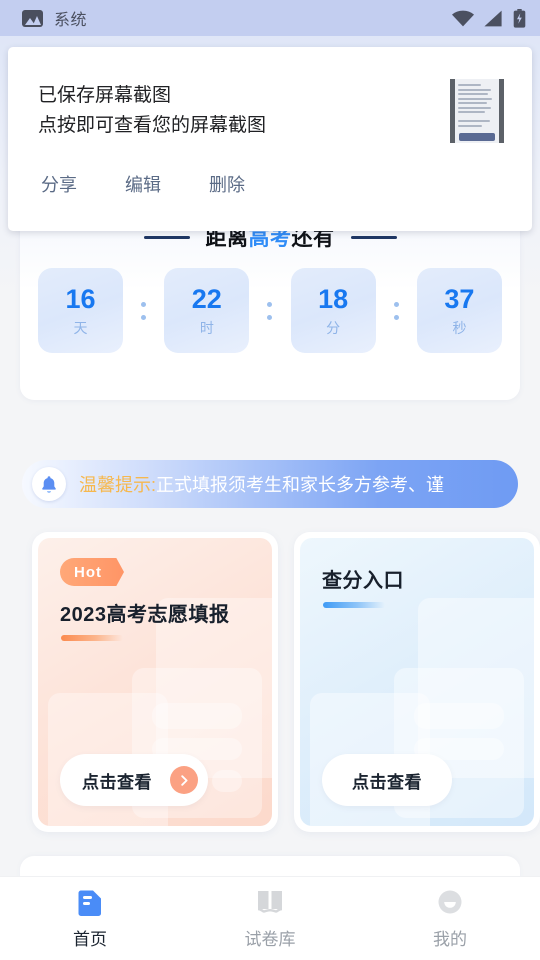  I want to click on nav-item-profile: 我的, so click(450, 918).